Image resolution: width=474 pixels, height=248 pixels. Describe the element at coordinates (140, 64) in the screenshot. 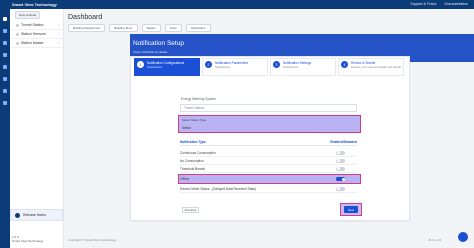

I see `step-number: 1` at that location.